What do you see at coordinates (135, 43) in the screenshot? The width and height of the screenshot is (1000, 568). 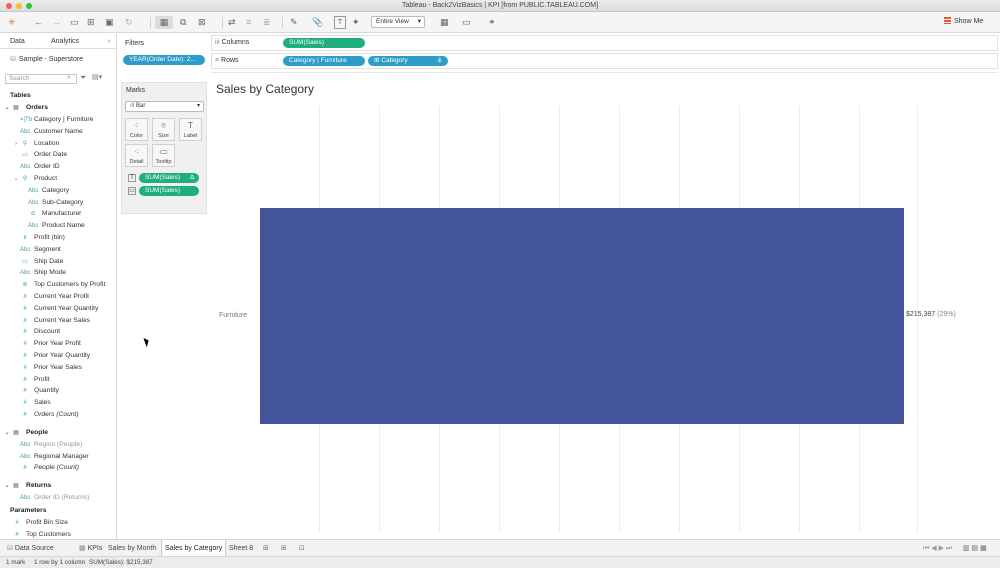 I see `filters-title: Filters` at bounding box center [135, 43].